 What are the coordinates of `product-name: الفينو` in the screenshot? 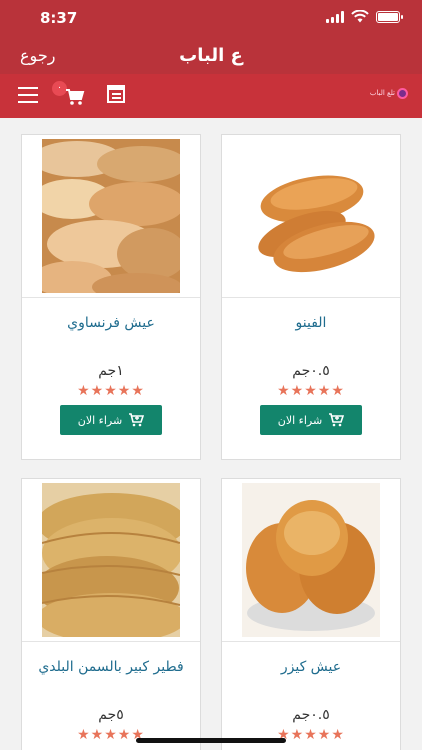 It's located at (311, 323).